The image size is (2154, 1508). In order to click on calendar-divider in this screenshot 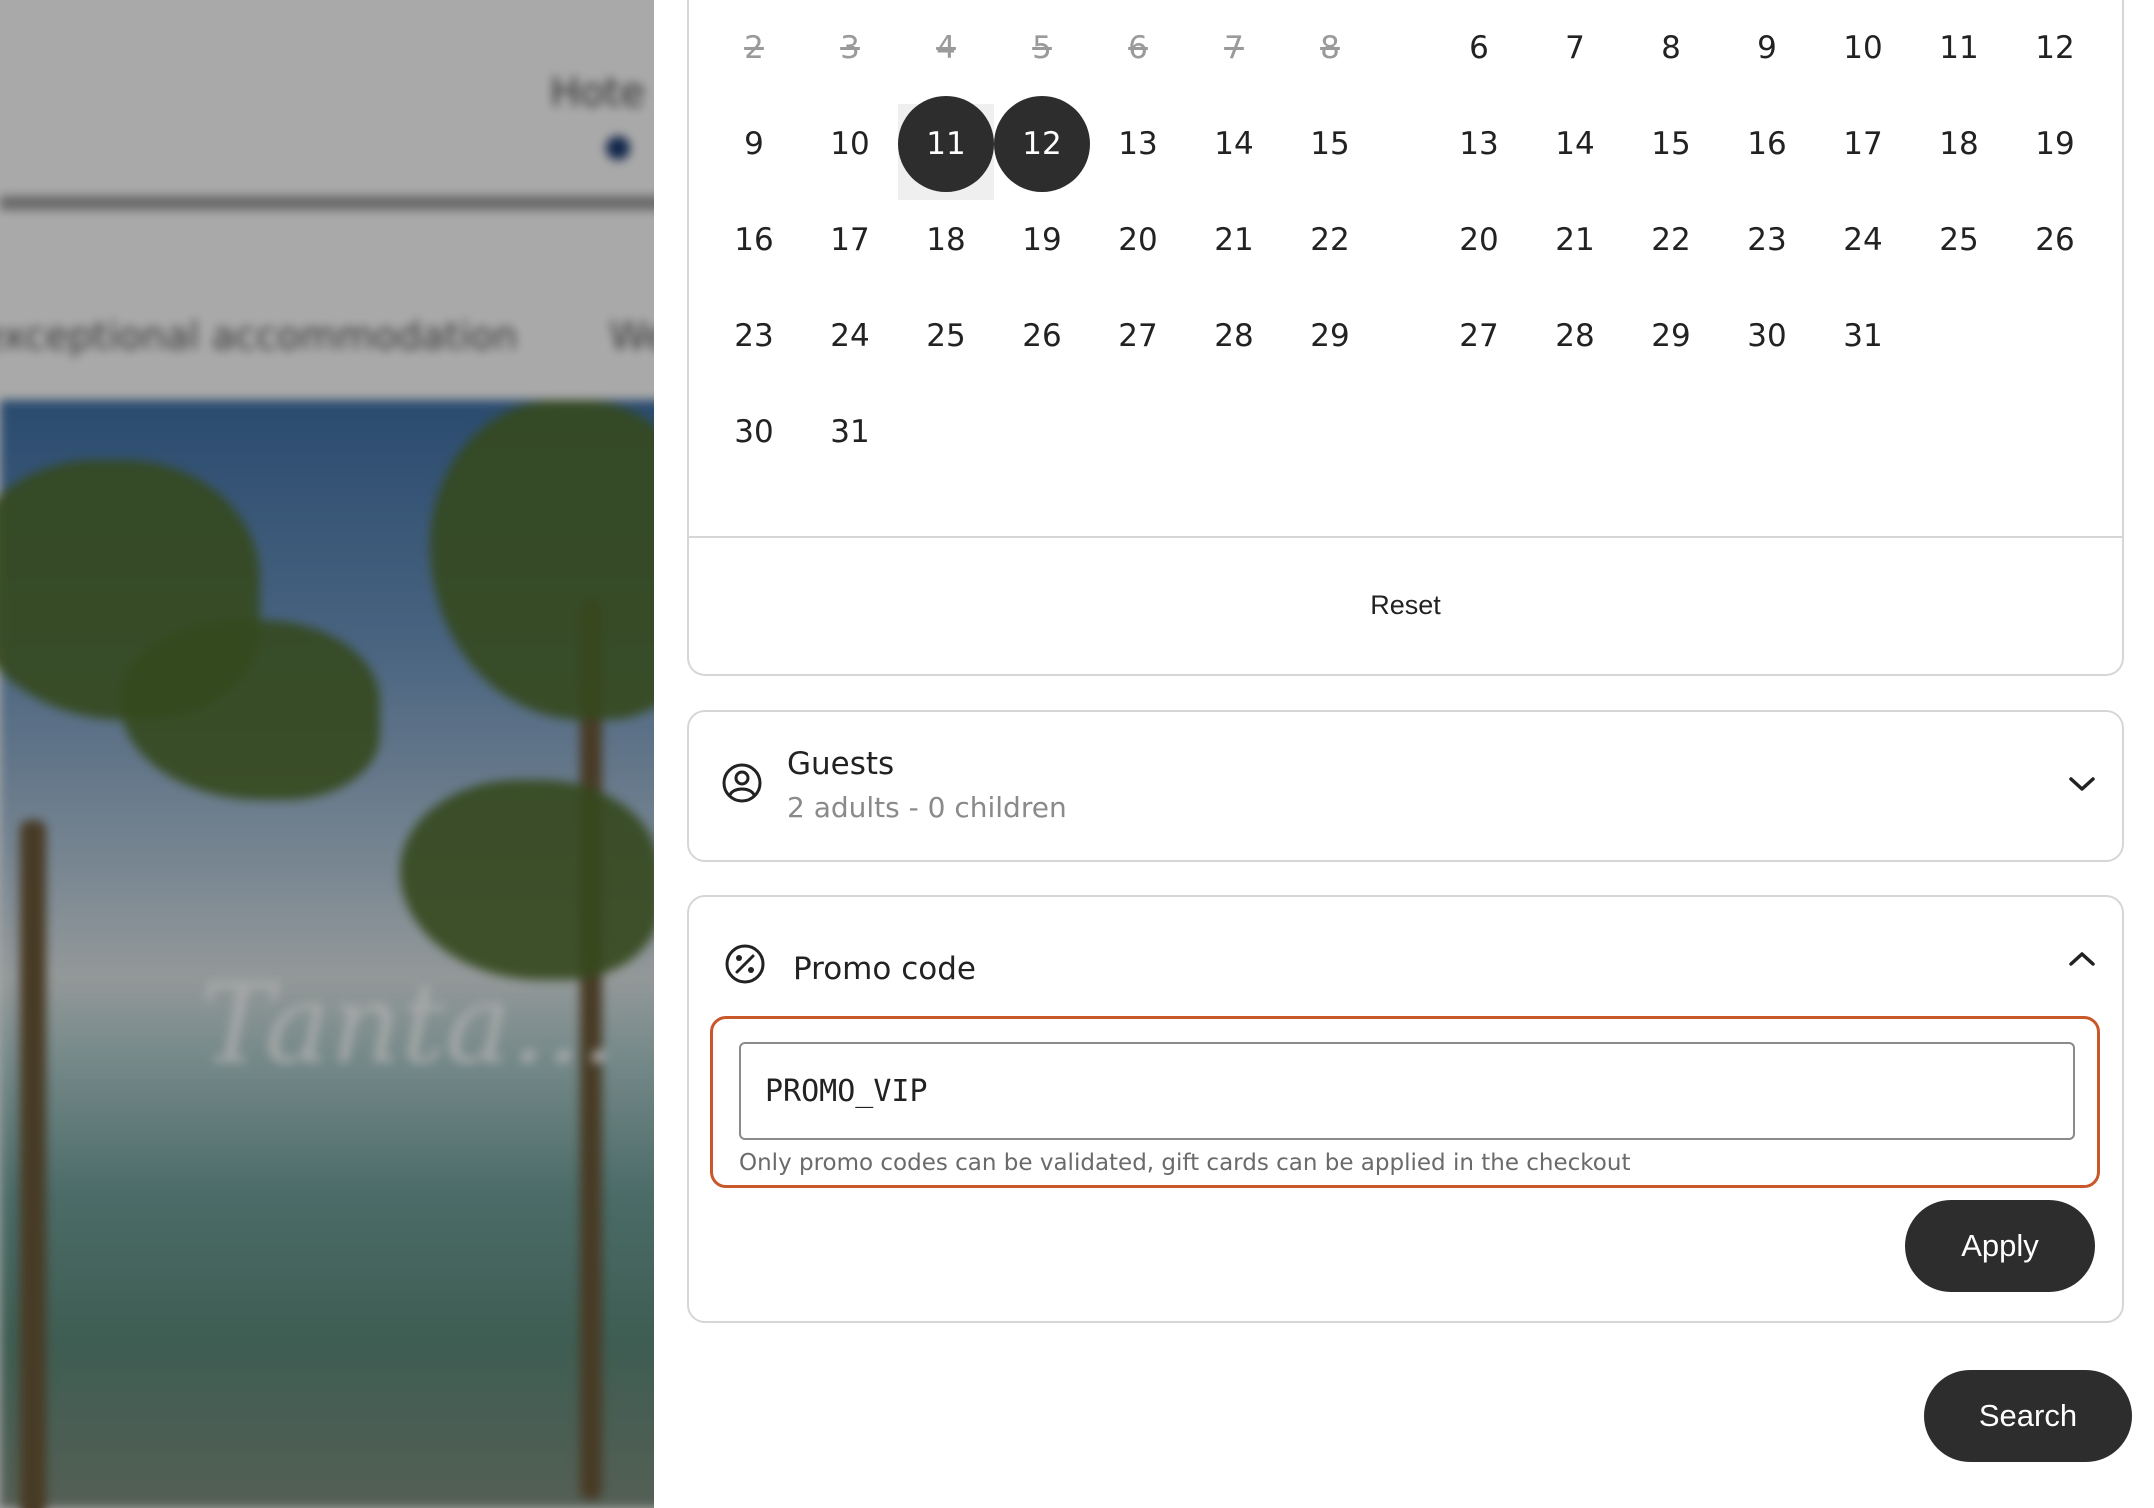, I will do `click(1405, 537)`.